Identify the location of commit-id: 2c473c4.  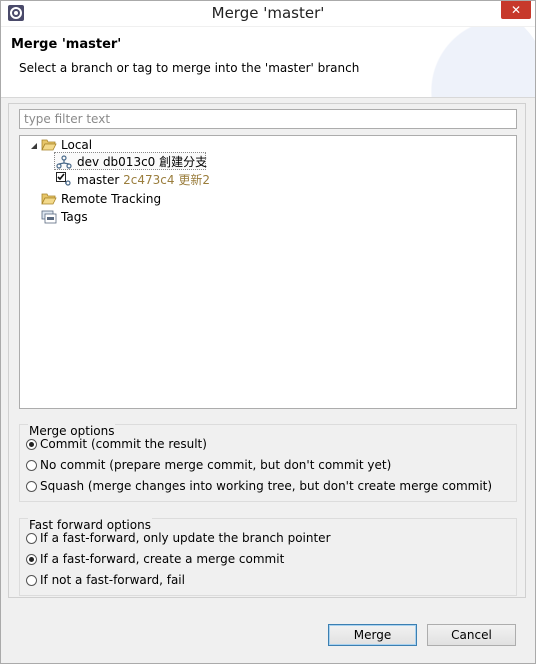
(149, 180).